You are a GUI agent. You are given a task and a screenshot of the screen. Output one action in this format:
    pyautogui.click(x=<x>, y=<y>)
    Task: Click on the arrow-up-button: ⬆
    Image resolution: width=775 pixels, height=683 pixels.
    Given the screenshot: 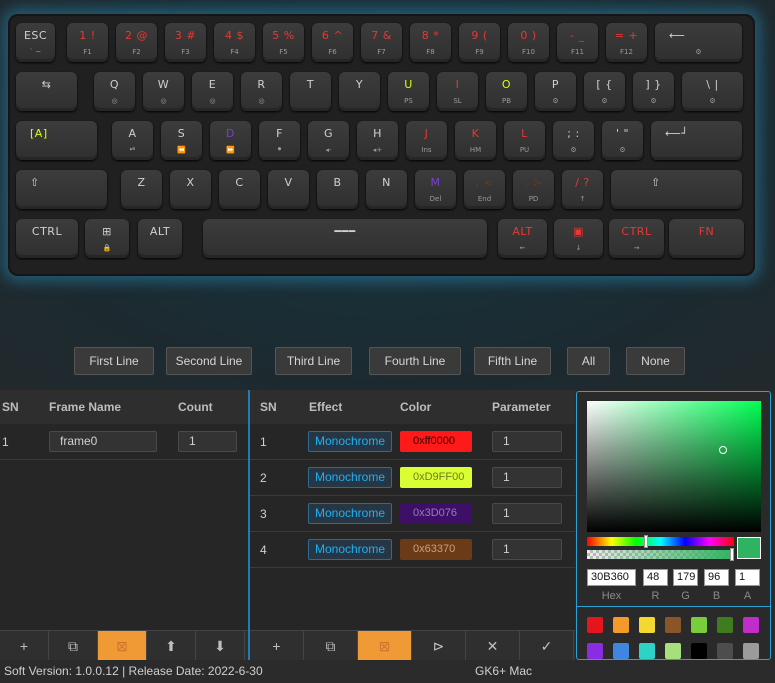 What is the action you would take?
    pyautogui.click(x=171, y=646)
    